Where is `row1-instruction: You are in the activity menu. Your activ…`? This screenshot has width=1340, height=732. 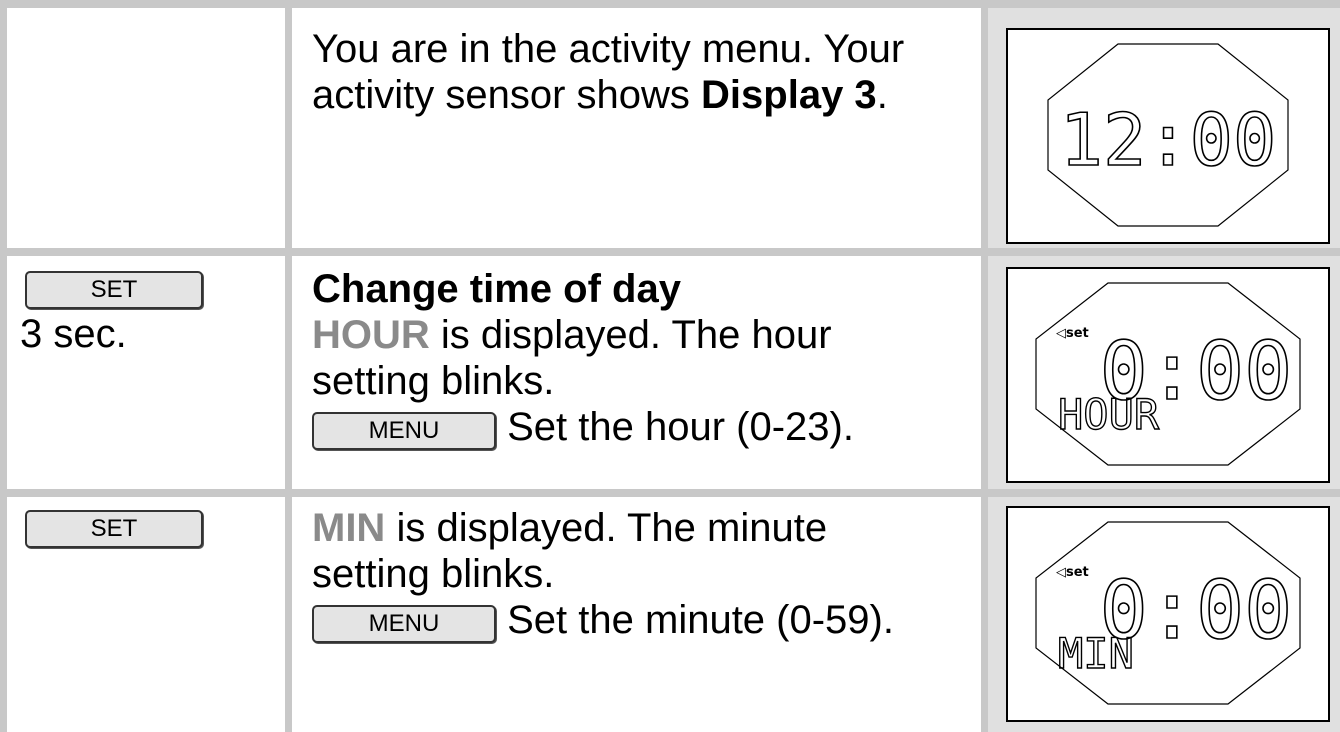
row1-instruction: You are in the activity menu. Your activ… is located at coordinates (642, 72).